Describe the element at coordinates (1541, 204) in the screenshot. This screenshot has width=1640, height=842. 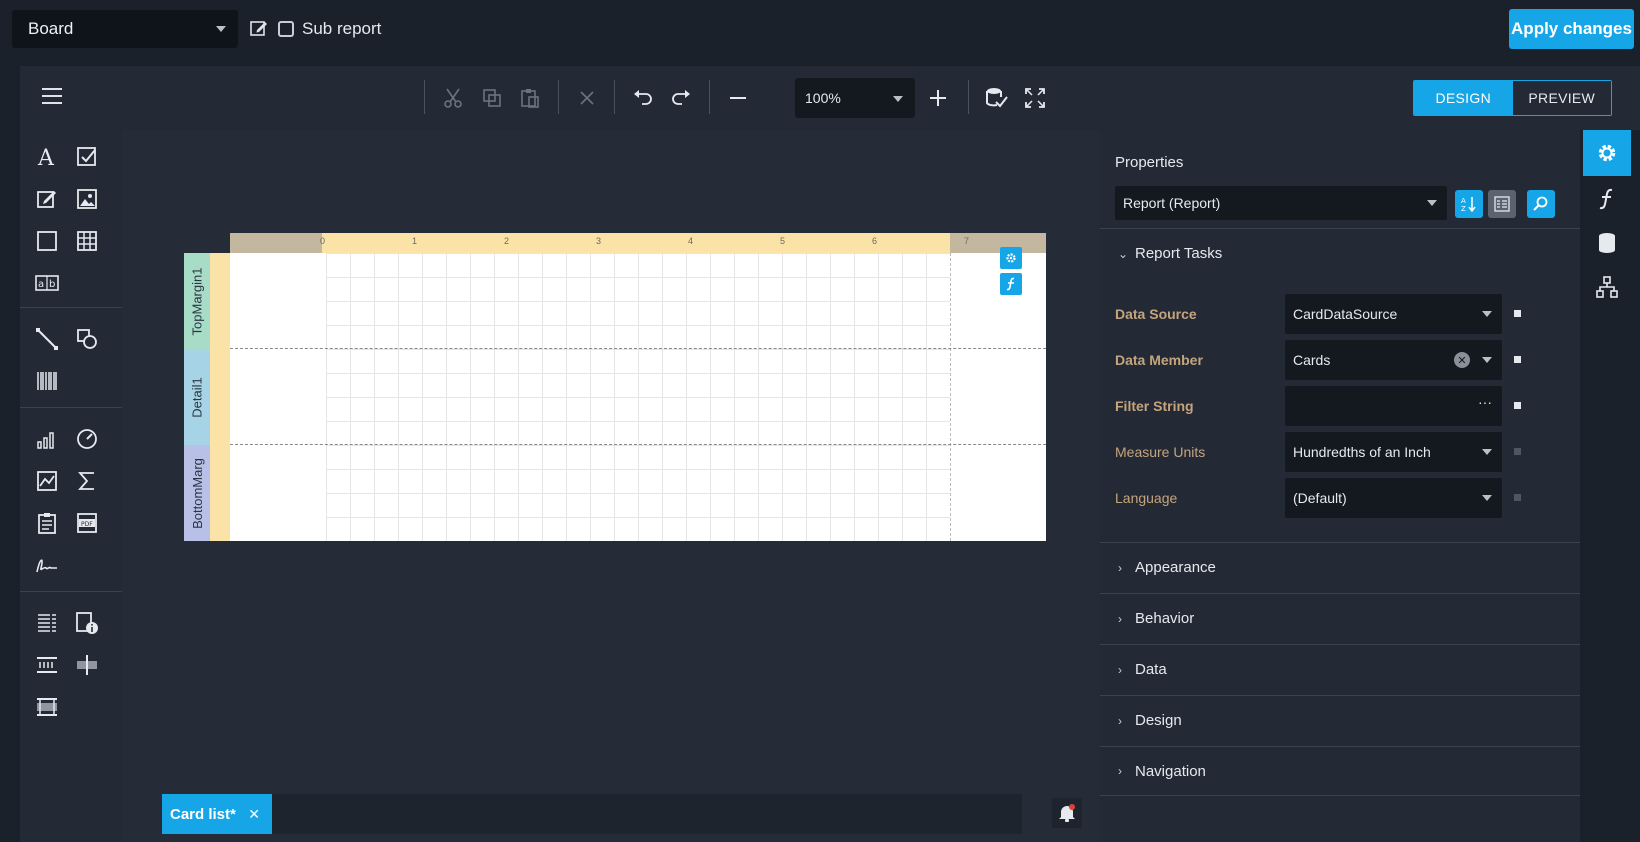
I see `search-icon` at that location.